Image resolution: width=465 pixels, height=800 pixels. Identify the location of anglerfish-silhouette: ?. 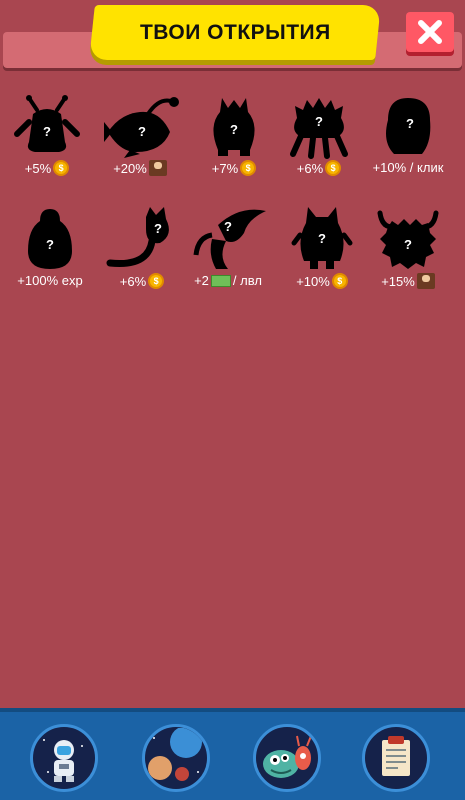
(141, 127).